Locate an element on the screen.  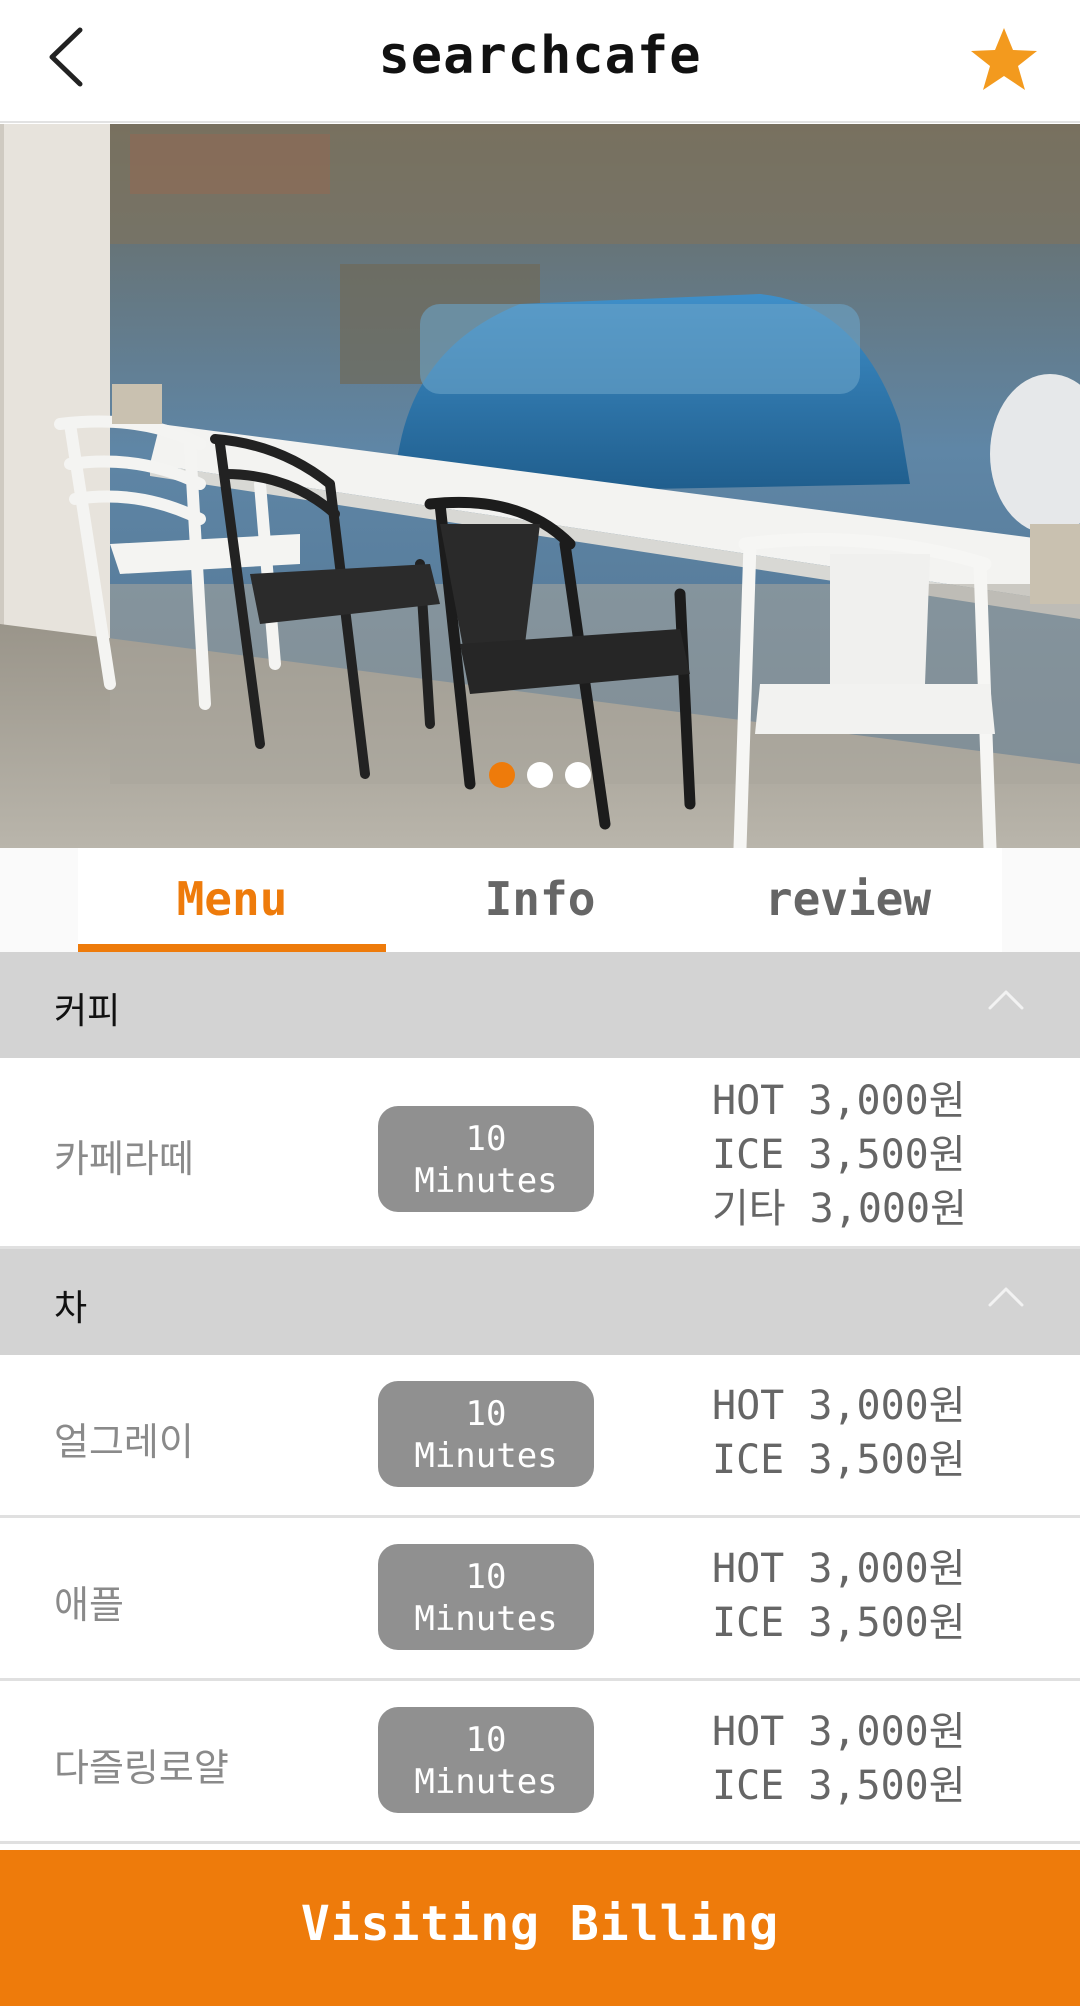
list-item: 얼그레이 10 Minutes HOT 3,000원 ICE 3,500원 is located at coordinates (540, 1436).